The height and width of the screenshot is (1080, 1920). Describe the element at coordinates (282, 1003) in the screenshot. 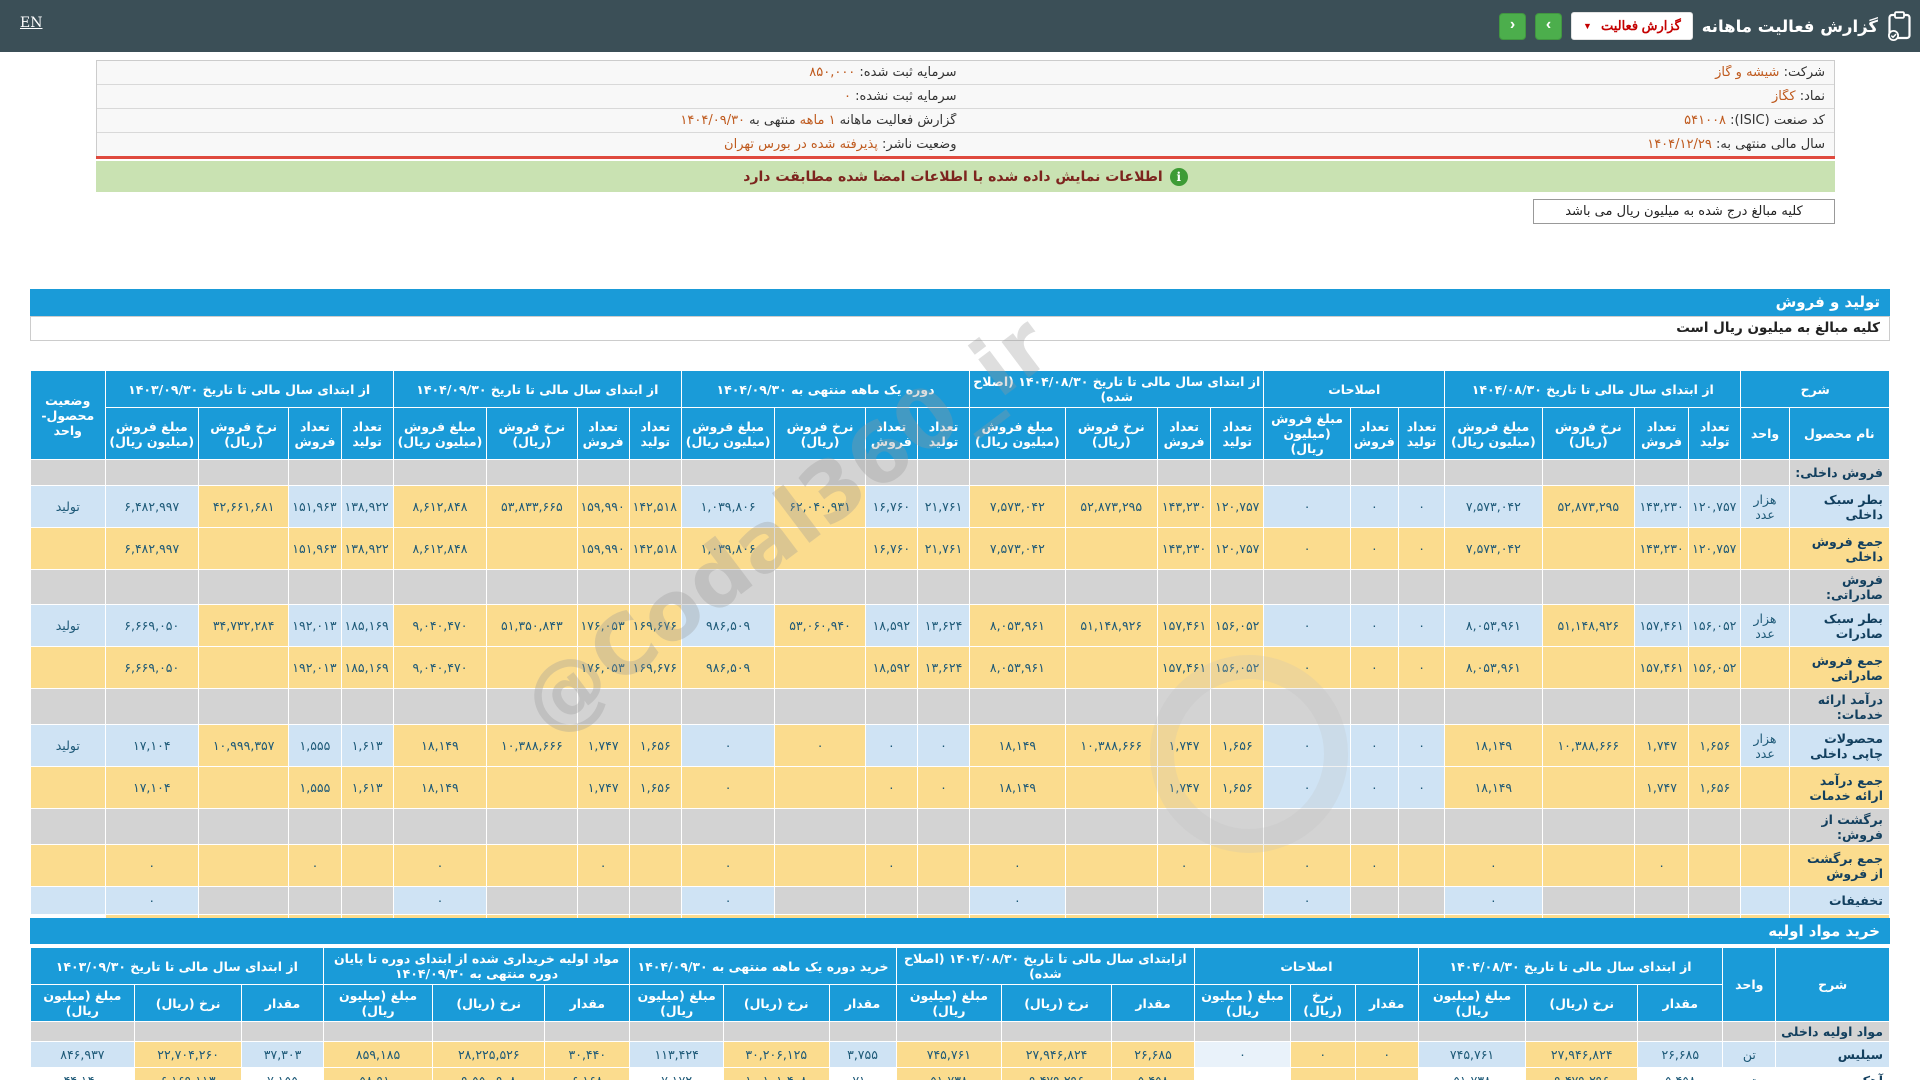

I see `column-header: مقدار` at that location.